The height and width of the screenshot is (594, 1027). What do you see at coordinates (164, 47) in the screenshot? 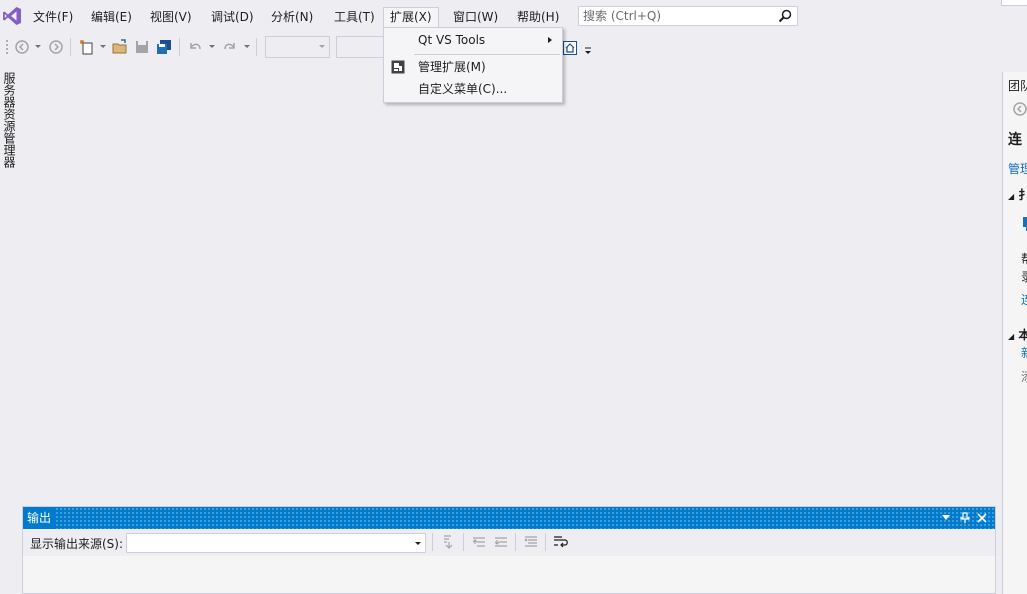
I see `save-all-icon` at bounding box center [164, 47].